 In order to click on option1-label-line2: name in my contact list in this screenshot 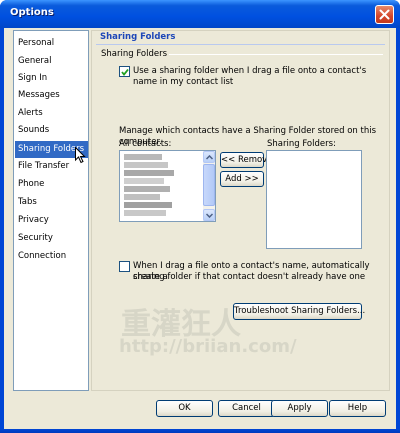, I will do `click(183, 82)`.